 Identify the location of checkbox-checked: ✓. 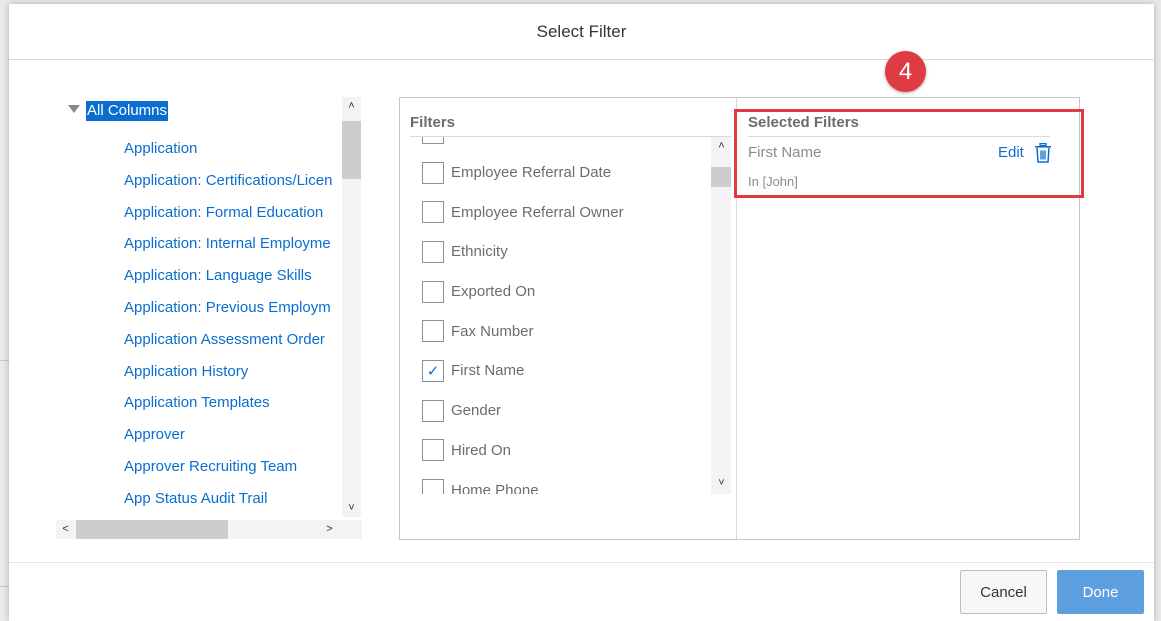
(433, 370).